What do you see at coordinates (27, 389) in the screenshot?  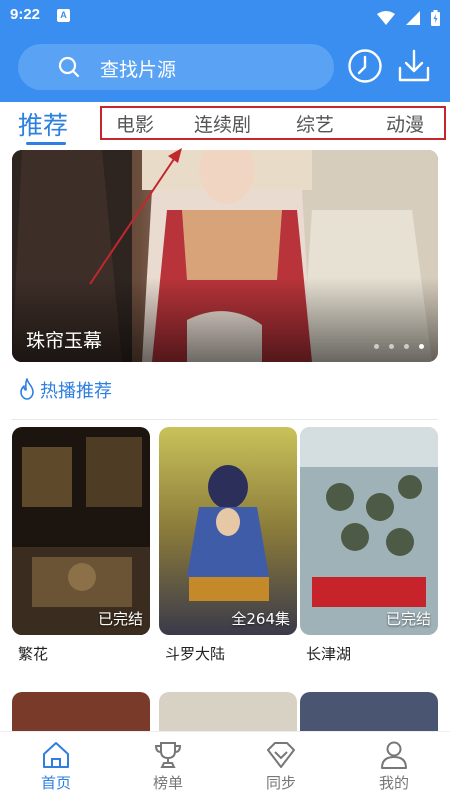 I see `flame-icon` at bounding box center [27, 389].